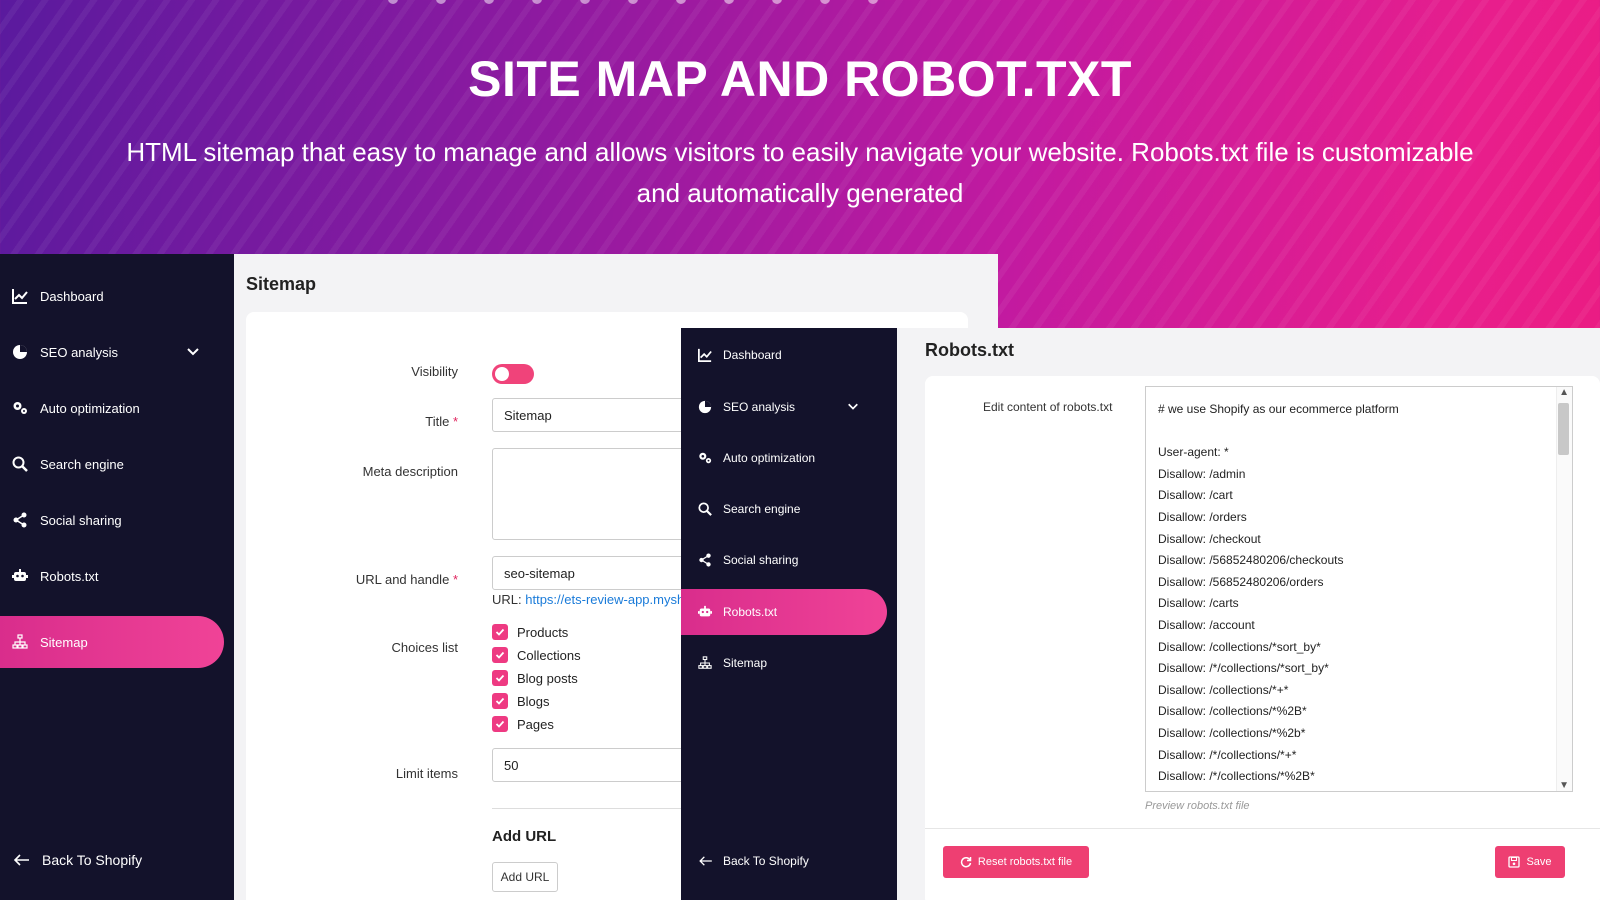 The image size is (1600, 900). Describe the element at coordinates (800, 79) in the screenshot. I see `hero-title: SITE MAP AND ROBOT.TXT` at that location.